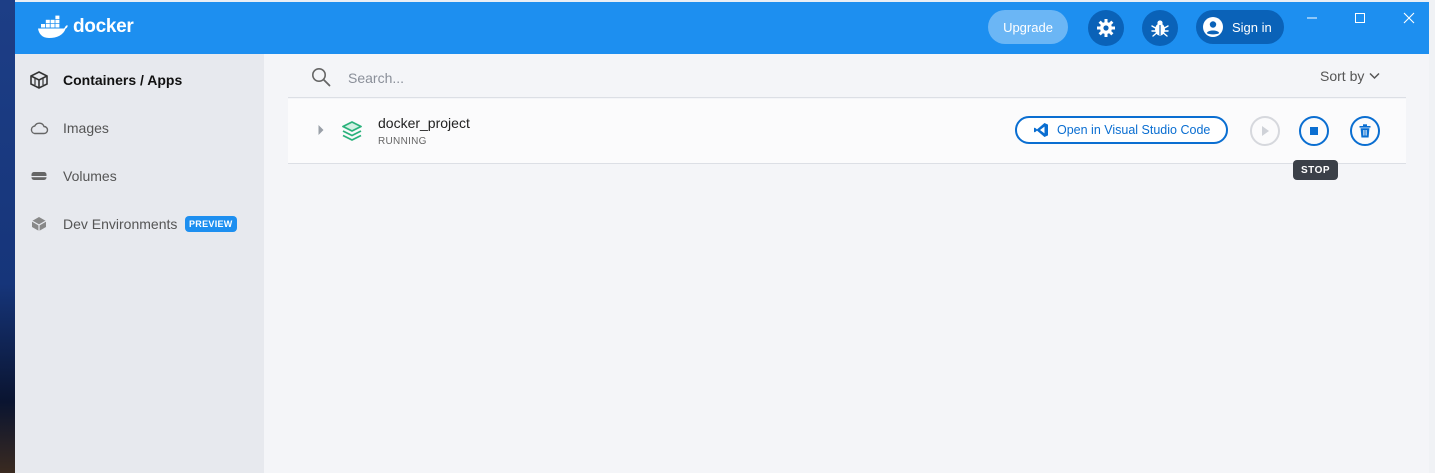 The image size is (1435, 473). I want to click on volume-icon, so click(39, 176).